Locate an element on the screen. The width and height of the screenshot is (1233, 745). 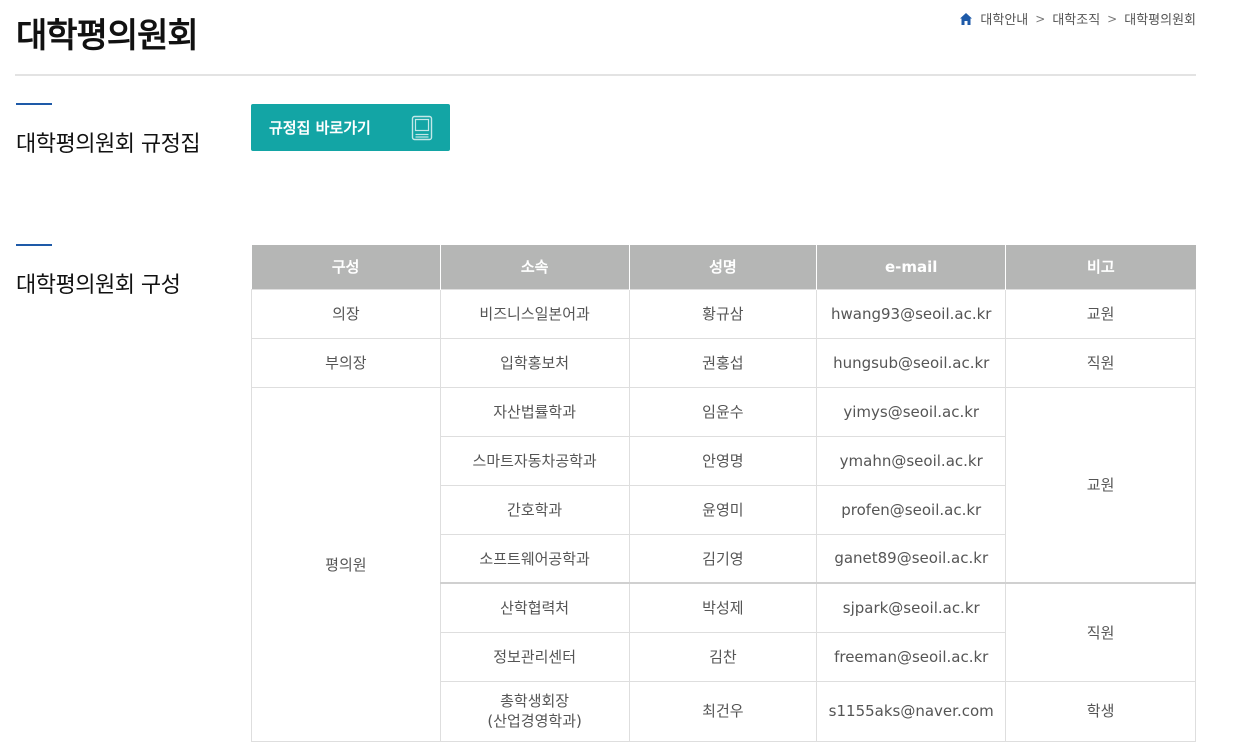
cell-name: 황규삼 is located at coordinates (723, 313).